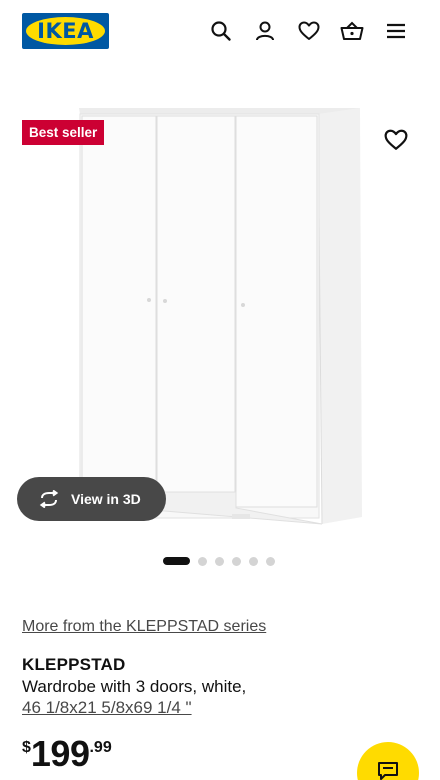  What do you see at coordinates (107, 708) in the screenshot?
I see `measurements-link: 46 1/8x21 5/8x69 1/4 "` at bounding box center [107, 708].